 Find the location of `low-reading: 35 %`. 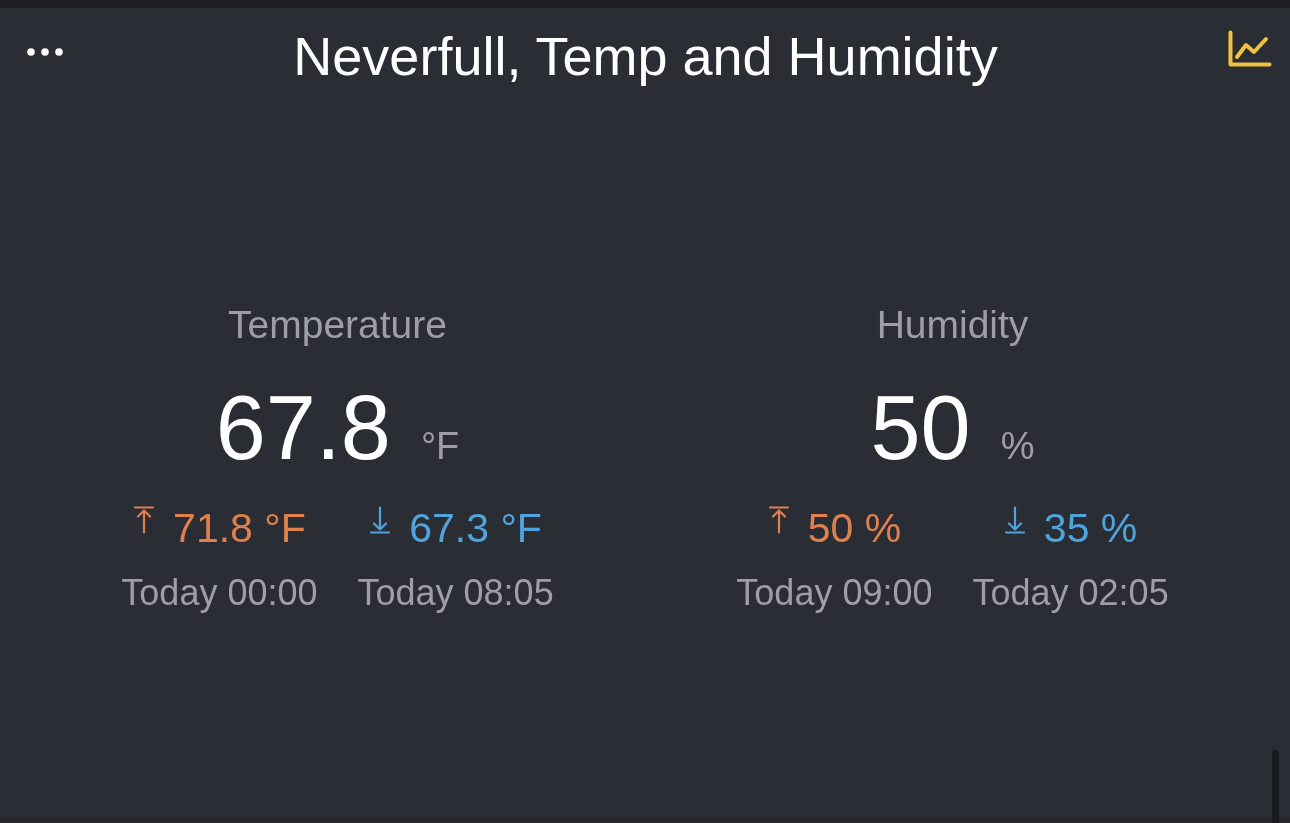

low-reading: 35 % is located at coordinates (1090, 528).